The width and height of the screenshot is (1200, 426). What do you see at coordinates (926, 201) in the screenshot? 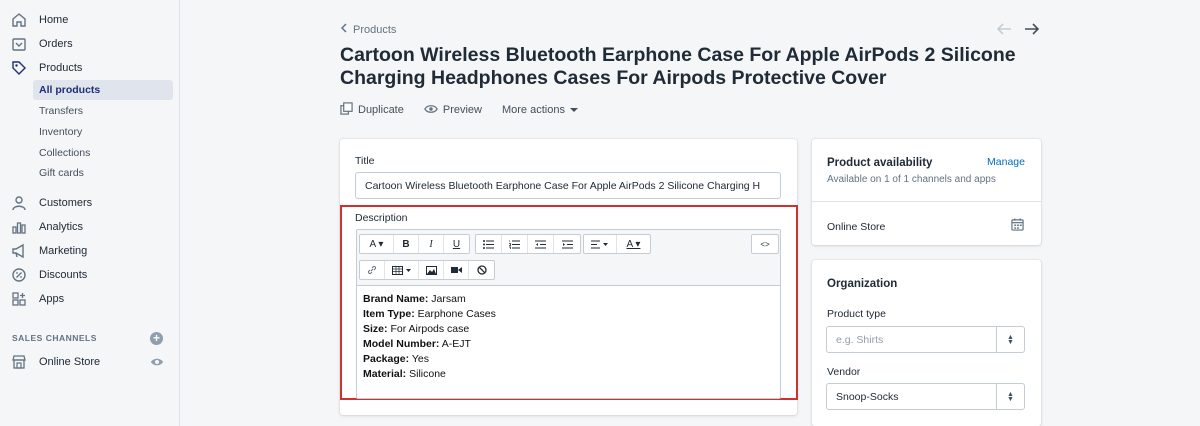
I see `divider` at bounding box center [926, 201].